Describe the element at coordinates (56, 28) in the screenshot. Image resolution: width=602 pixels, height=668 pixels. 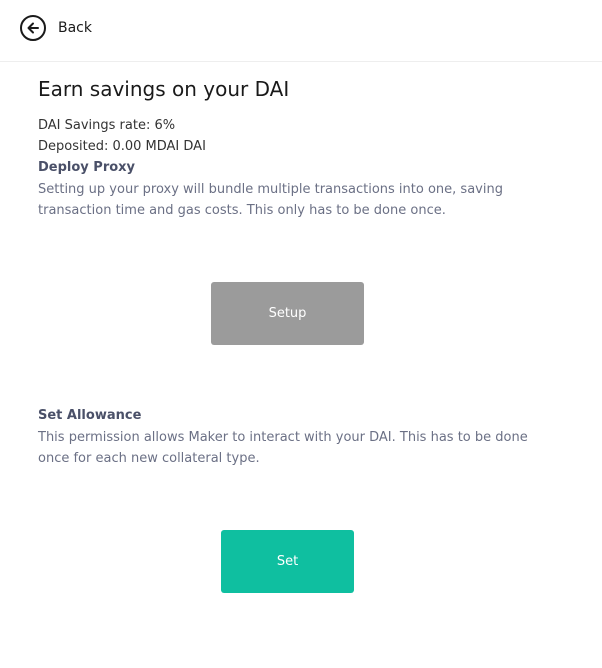
I see `back-button: Back` at that location.